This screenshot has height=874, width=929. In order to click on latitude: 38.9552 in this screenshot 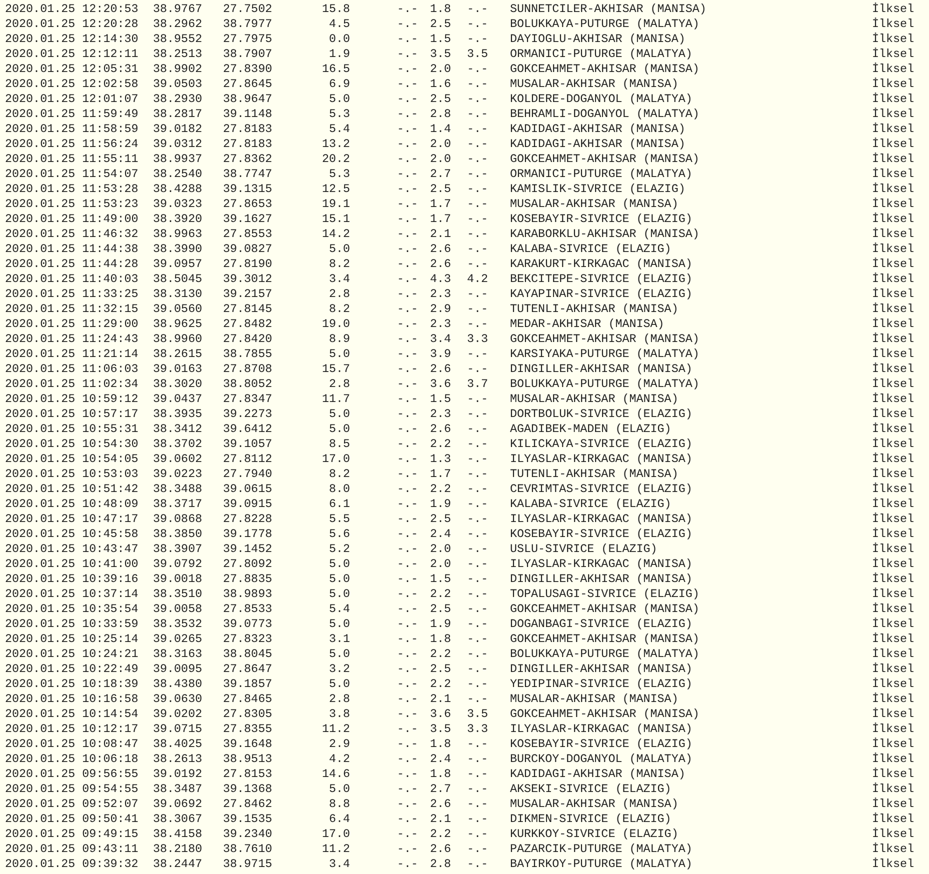, I will do `click(178, 39)`.